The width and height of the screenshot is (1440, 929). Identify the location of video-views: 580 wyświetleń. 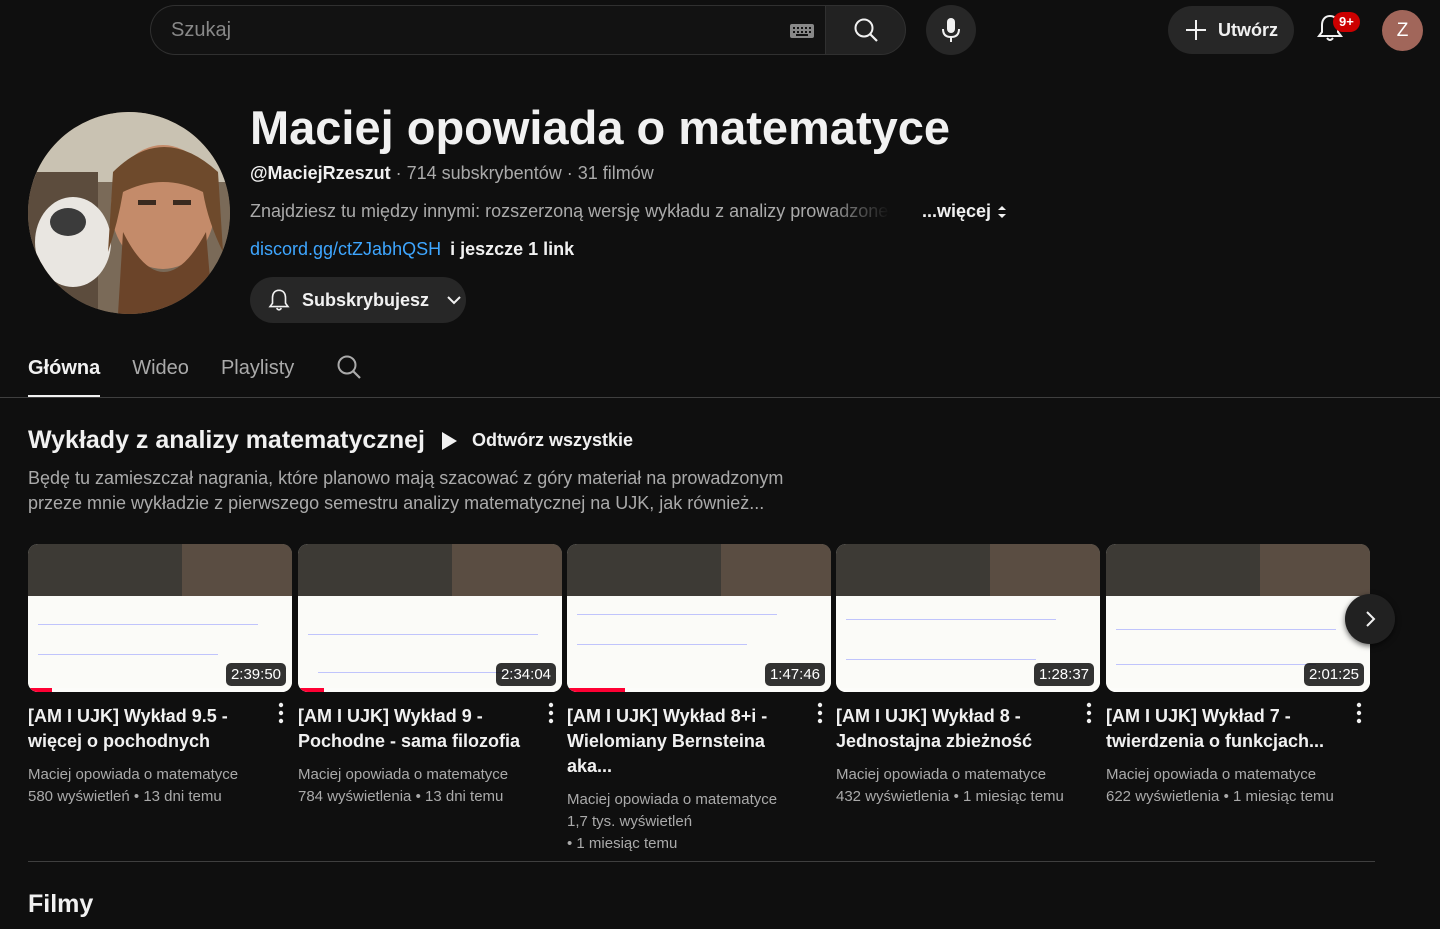
(79, 796).